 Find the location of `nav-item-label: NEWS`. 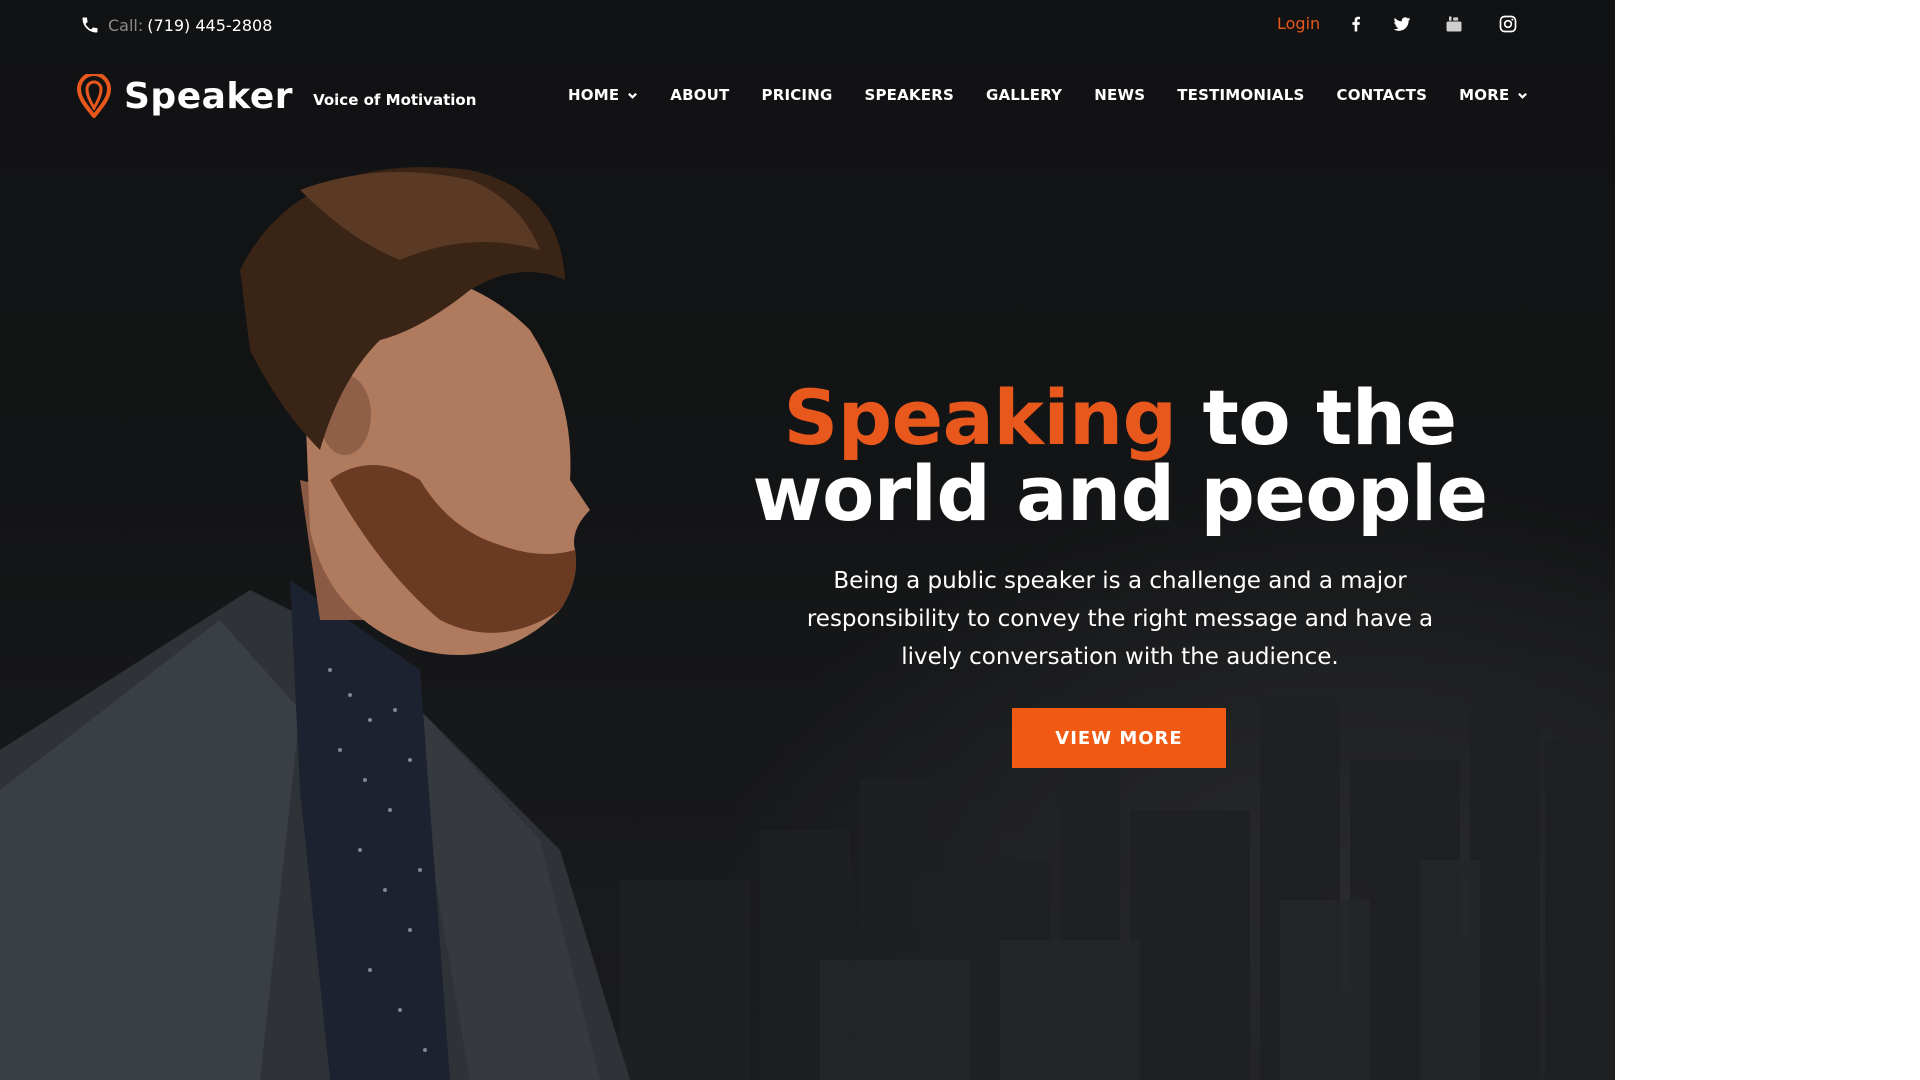

nav-item-label: NEWS is located at coordinates (1120, 95).